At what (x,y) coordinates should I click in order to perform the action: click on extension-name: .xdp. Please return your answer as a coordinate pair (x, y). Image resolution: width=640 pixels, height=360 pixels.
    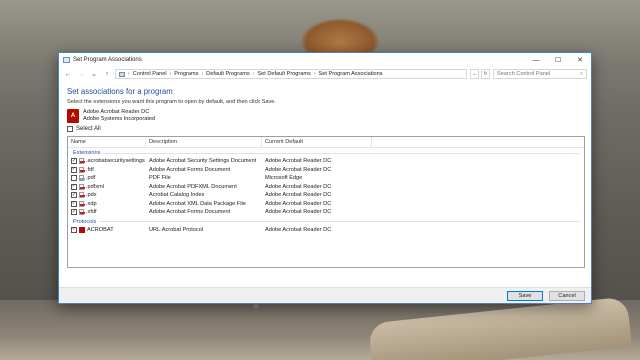
    Looking at the image, I should click on (91, 203).